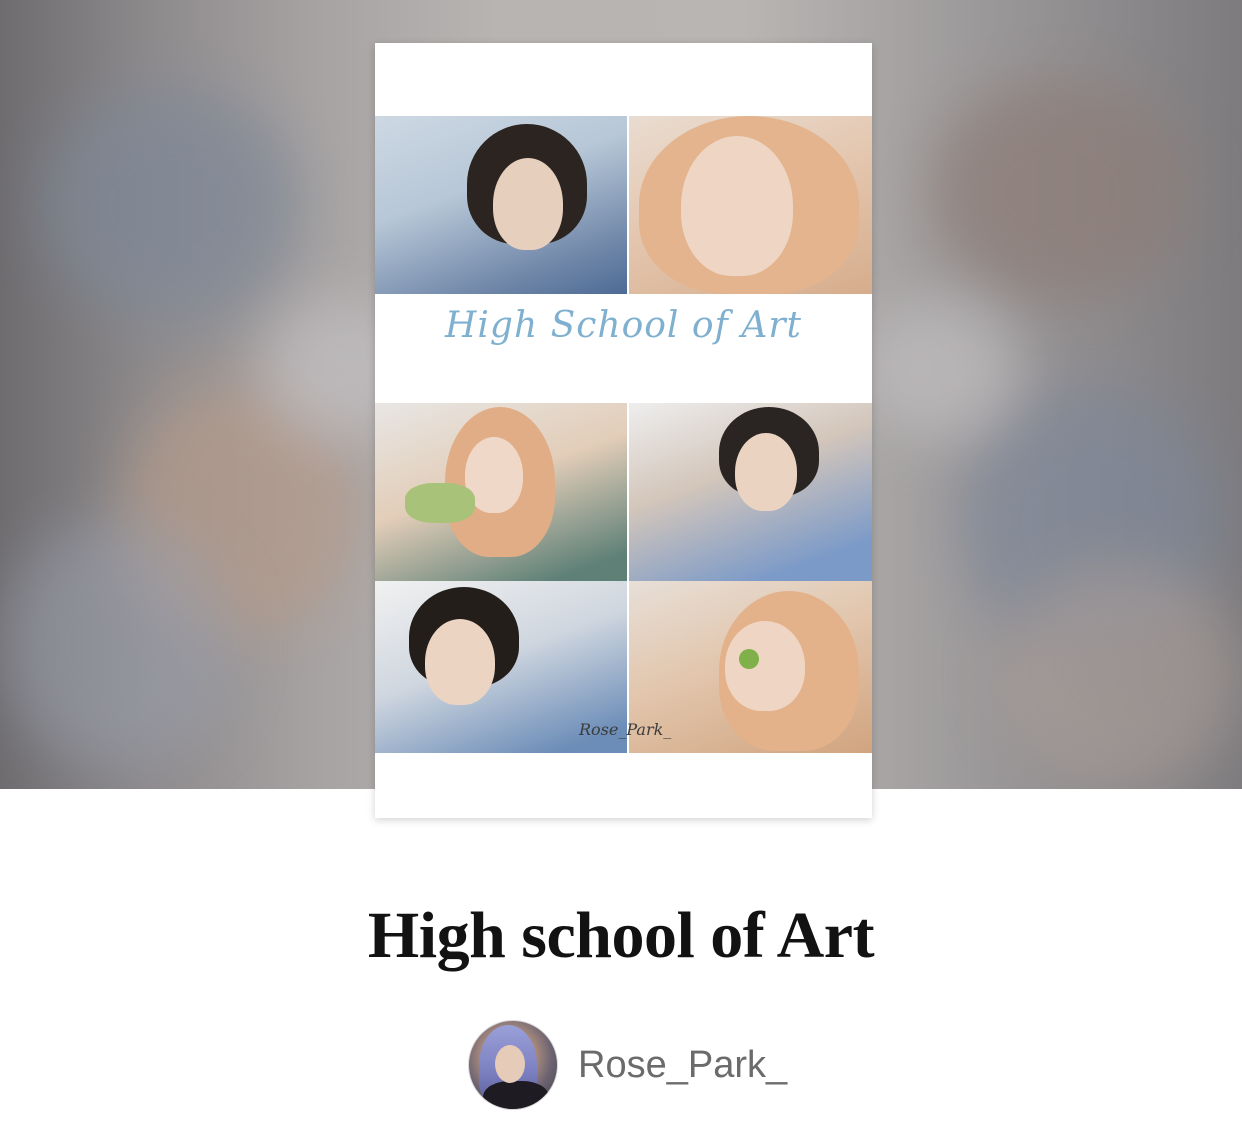 The height and width of the screenshot is (1148, 1242). Describe the element at coordinates (623, 325) in the screenshot. I see `cover-script-title: High School of Art` at that location.